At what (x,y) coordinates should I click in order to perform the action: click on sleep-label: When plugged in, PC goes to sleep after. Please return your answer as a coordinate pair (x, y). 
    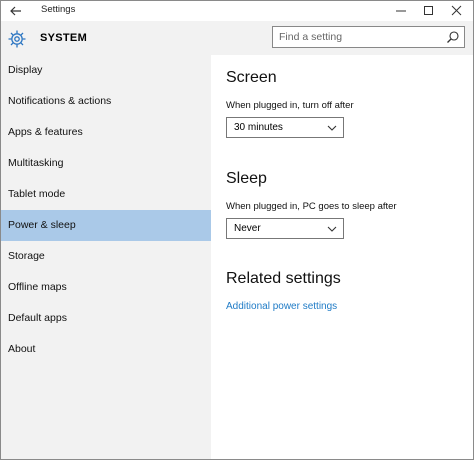
    Looking at the image, I should click on (311, 206).